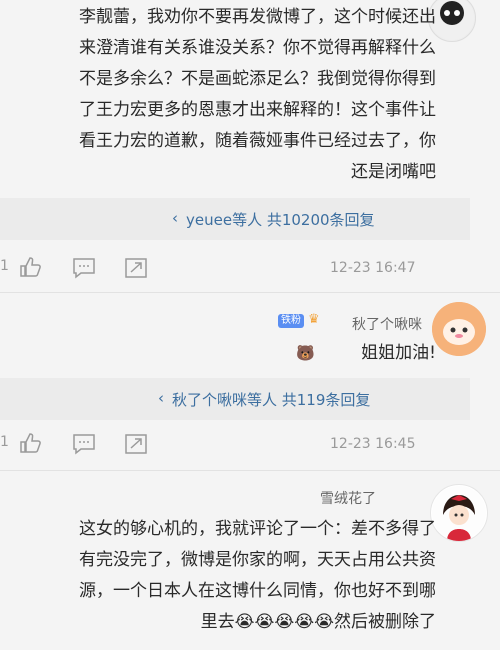 The height and width of the screenshot is (650, 500). Describe the element at coordinates (291, 321) in the screenshot. I see `fan-badge: 铁粉` at that location.